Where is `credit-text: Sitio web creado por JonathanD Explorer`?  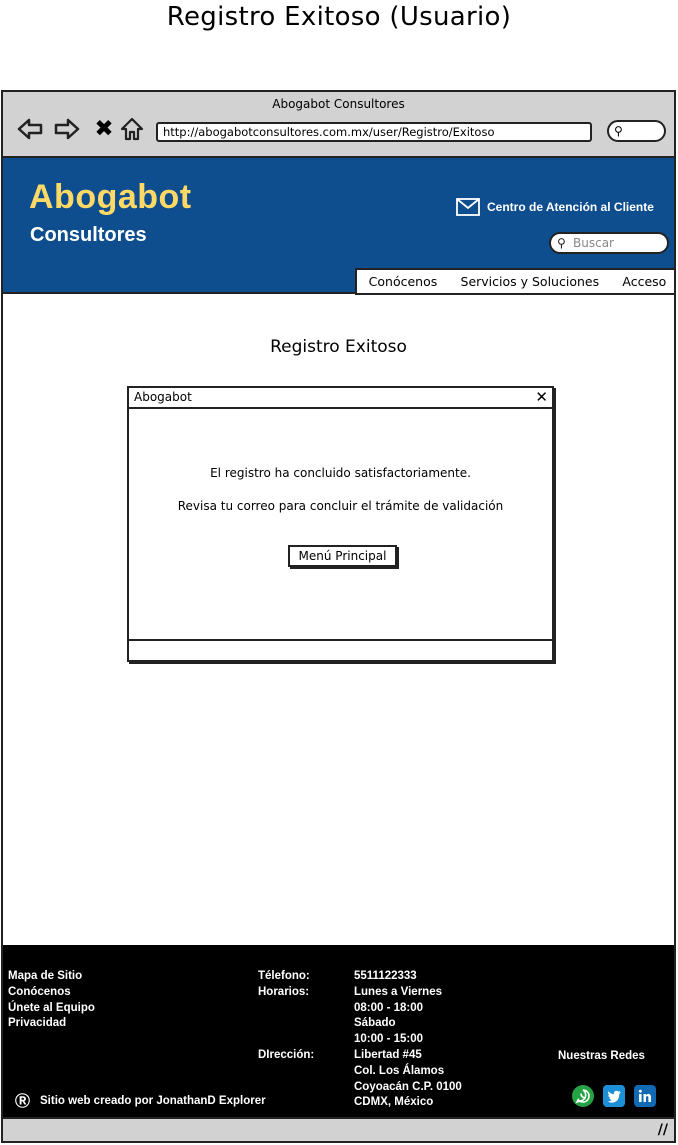 credit-text: Sitio web creado por JonathanD Explorer is located at coordinates (153, 1100).